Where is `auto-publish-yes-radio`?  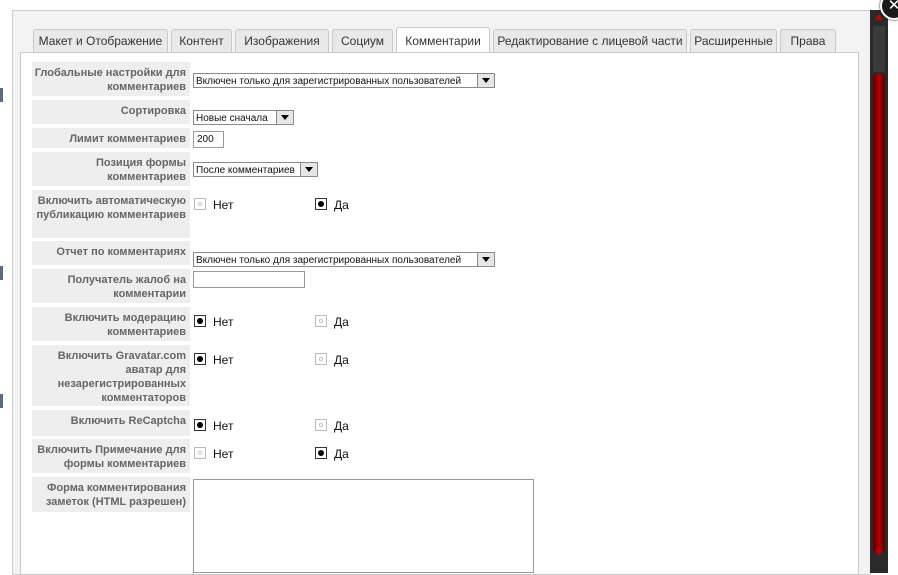
auto-publish-yes-radio is located at coordinates (321, 204).